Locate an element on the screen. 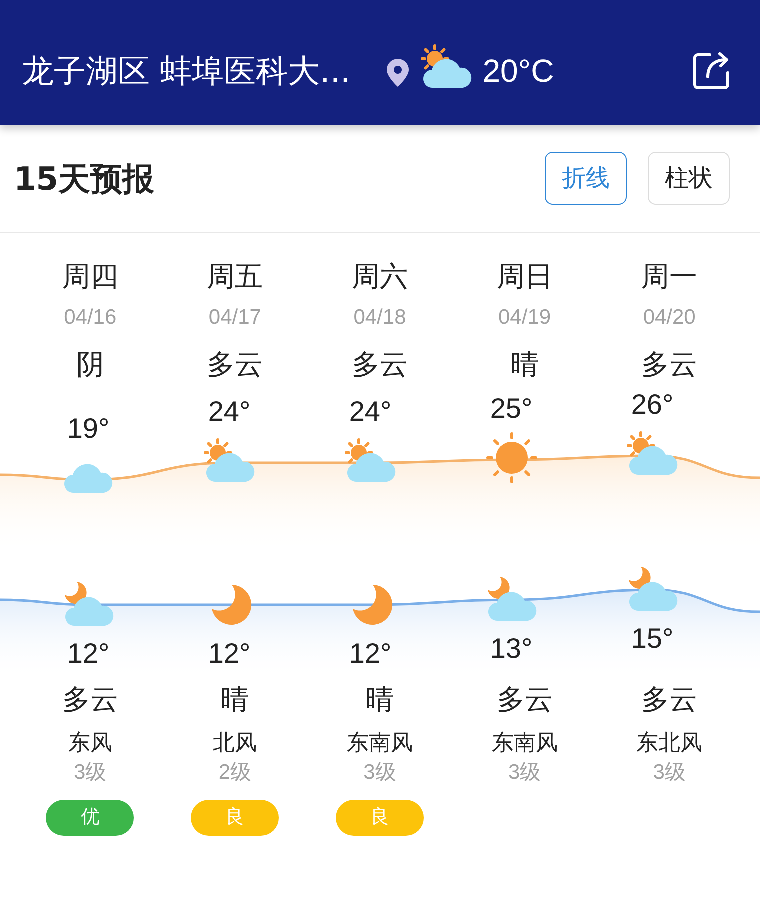 The width and height of the screenshot is (760, 902). wind-direction: 东风 is located at coordinates (90, 743).